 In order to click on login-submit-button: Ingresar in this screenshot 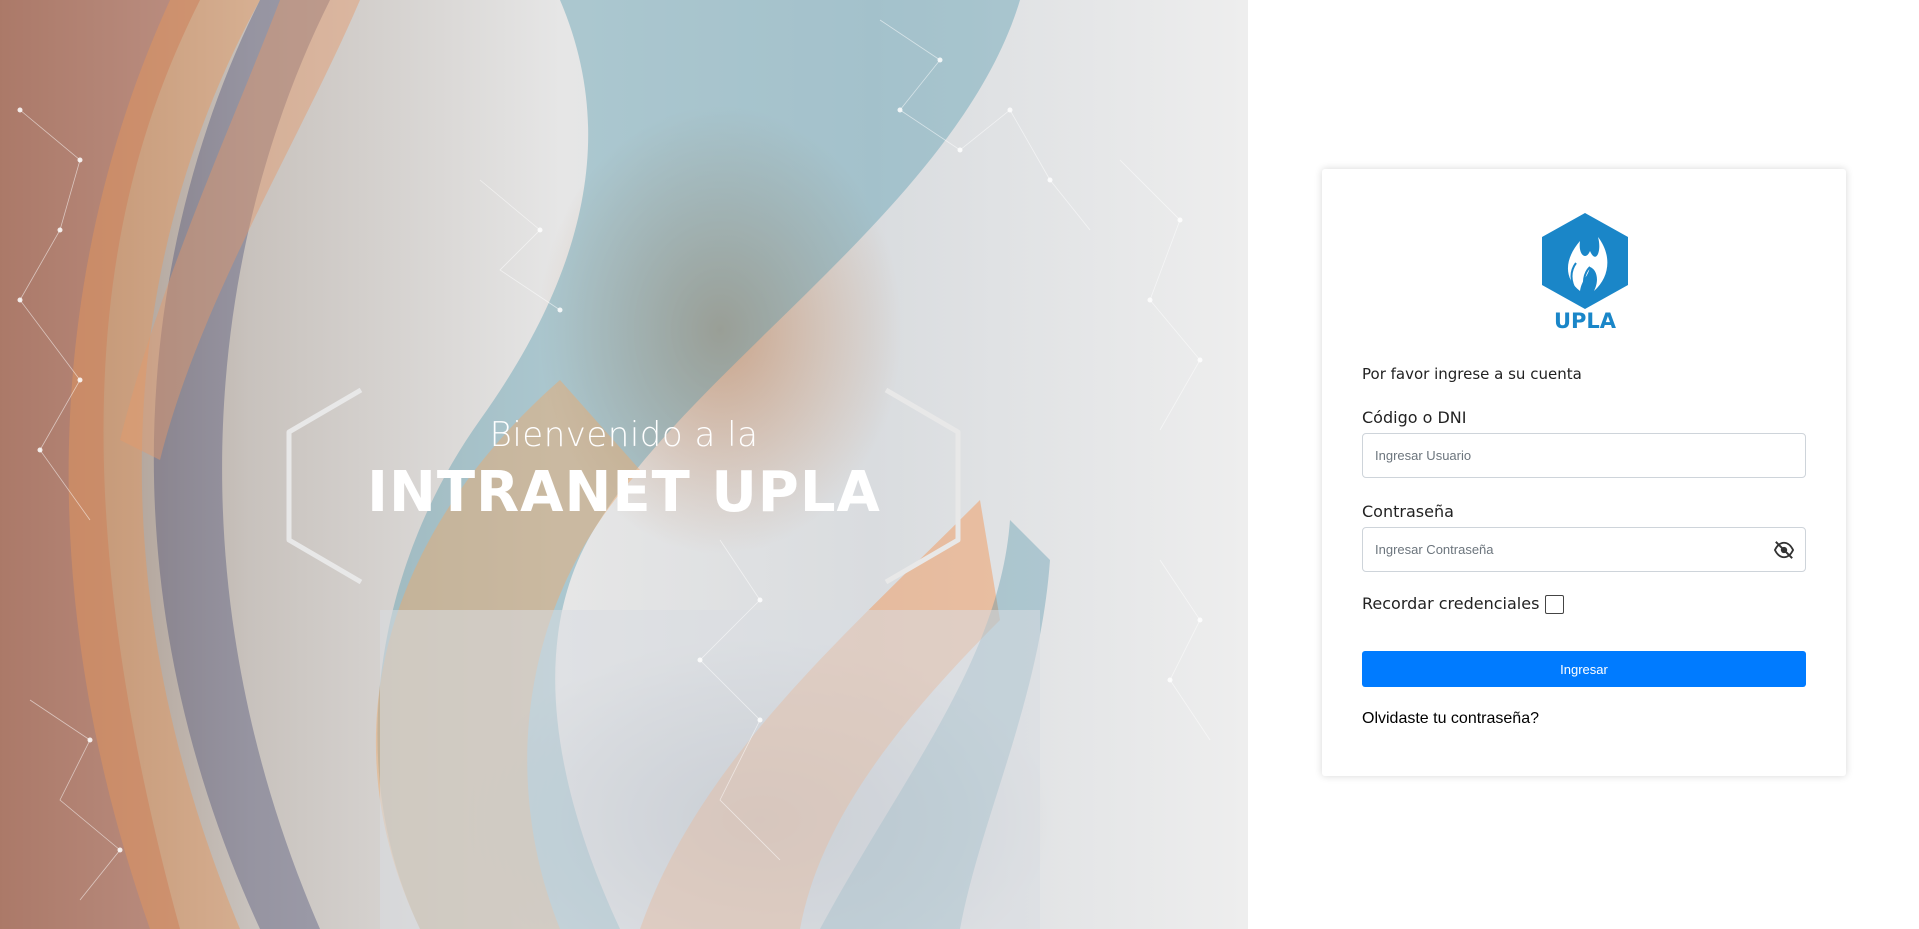, I will do `click(1584, 669)`.